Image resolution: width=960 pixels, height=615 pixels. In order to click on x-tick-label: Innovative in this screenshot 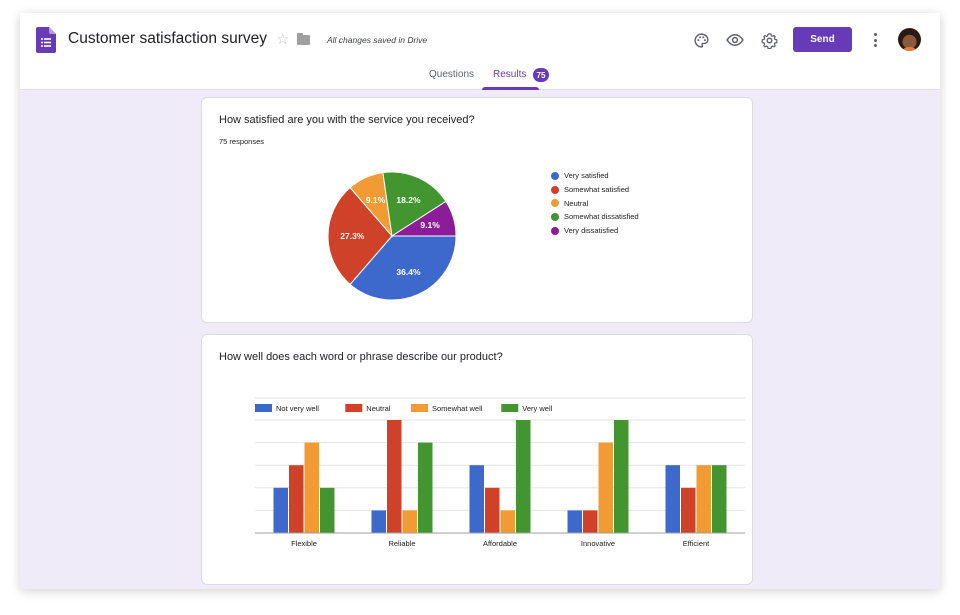, I will do `click(598, 543)`.